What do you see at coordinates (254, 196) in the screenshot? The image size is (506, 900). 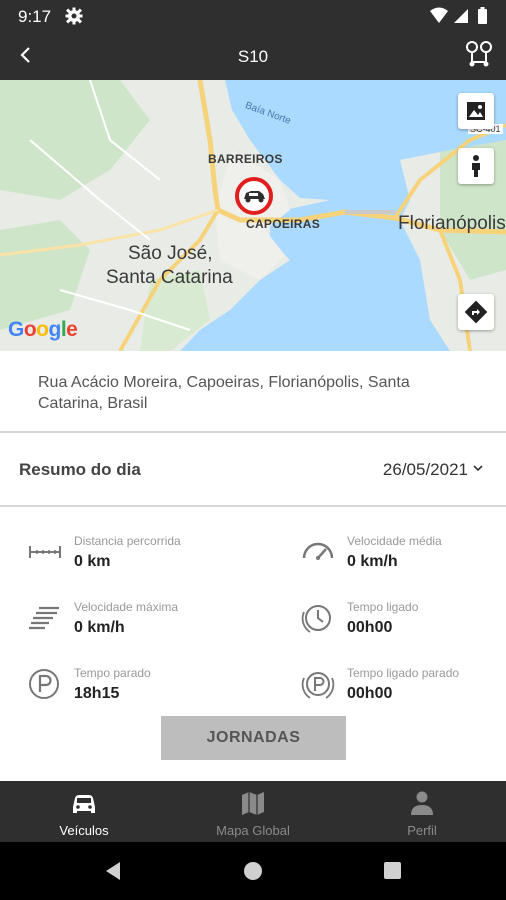 I see `vehicle-marker-icon` at bounding box center [254, 196].